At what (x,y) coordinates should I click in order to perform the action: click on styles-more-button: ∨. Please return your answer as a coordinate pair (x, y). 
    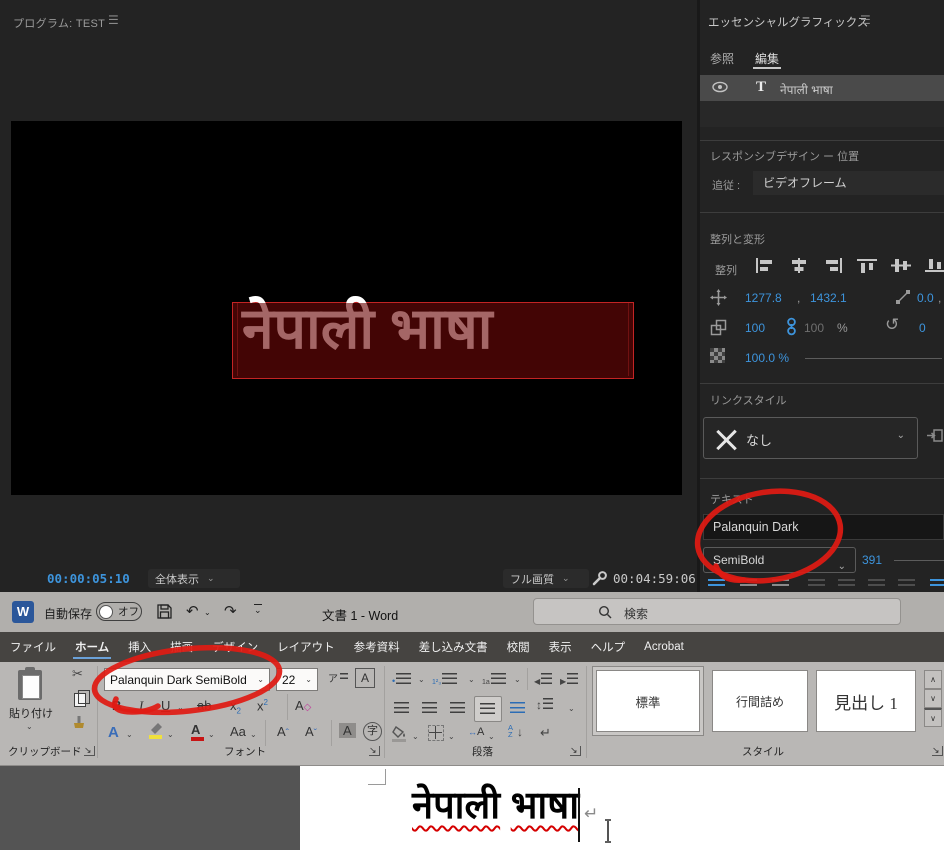
    Looking at the image, I should click on (933, 717).